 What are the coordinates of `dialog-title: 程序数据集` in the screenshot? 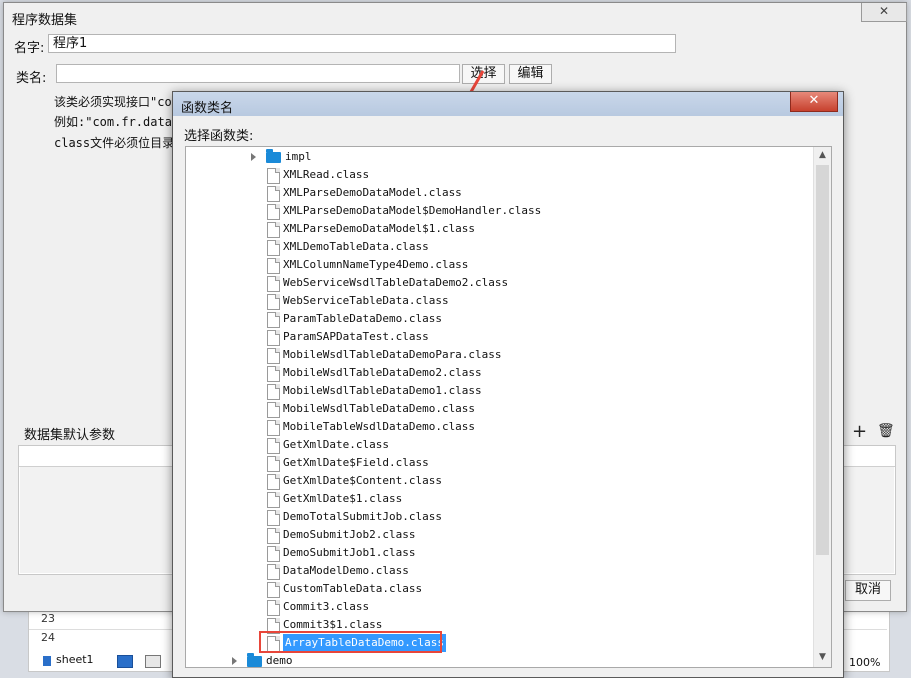 It's located at (45, 20).